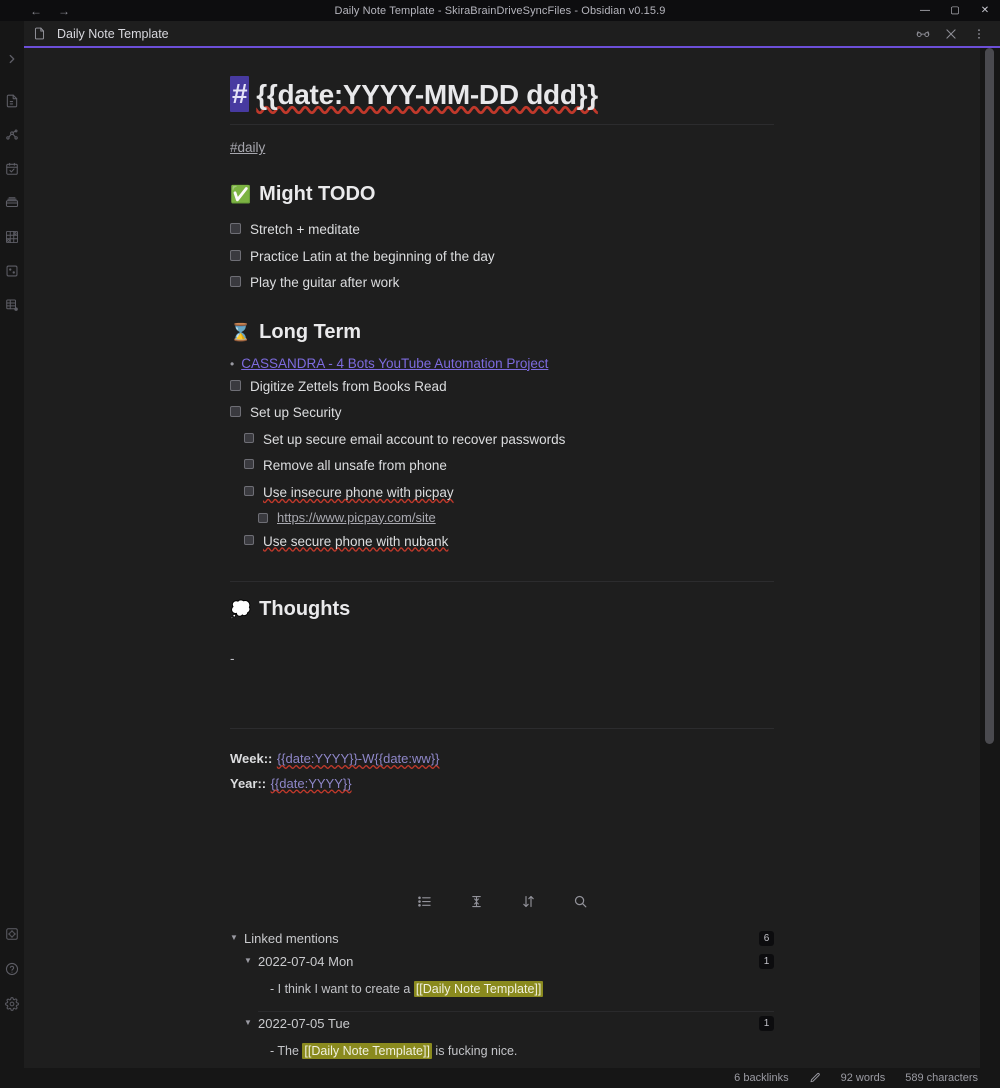 This screenshot has width=1000, height=1088. What do you see at coordinates (580, 902) in the screenshot?
I see `search-icon` at bounding box center [580, 902].